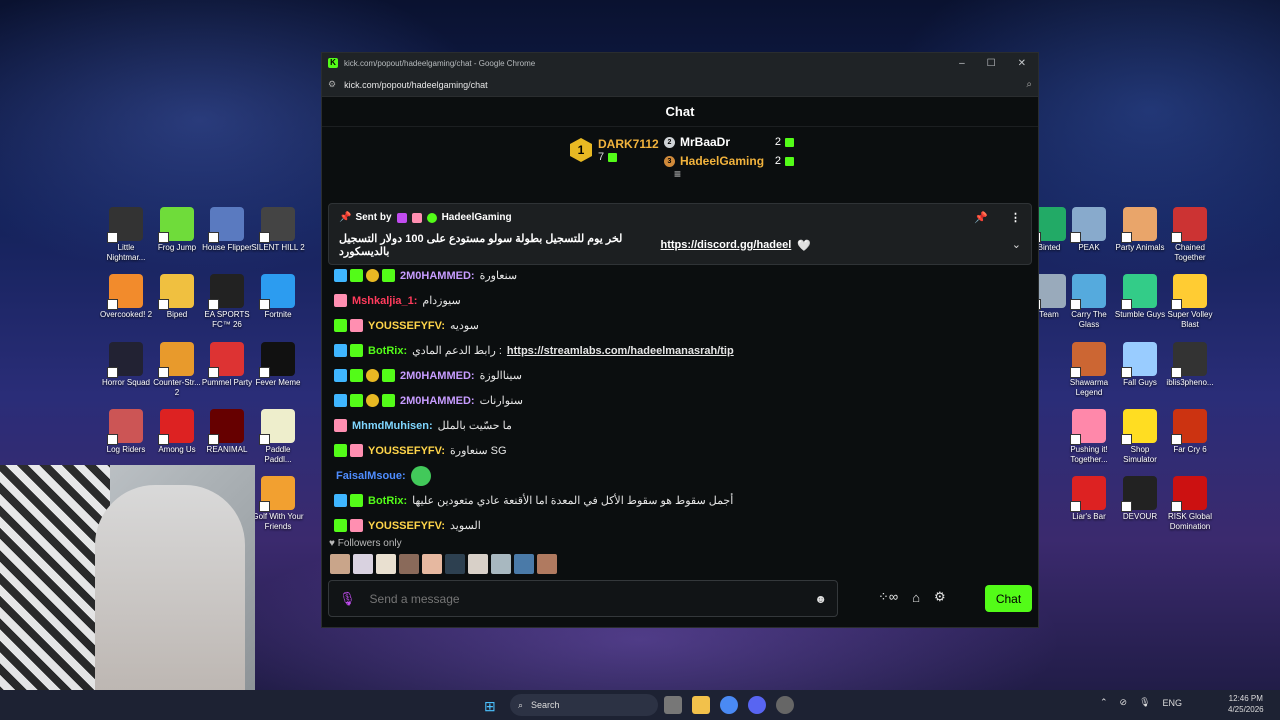  I want to click on taskbar-search: ⌕ Search, so click(584, 705).